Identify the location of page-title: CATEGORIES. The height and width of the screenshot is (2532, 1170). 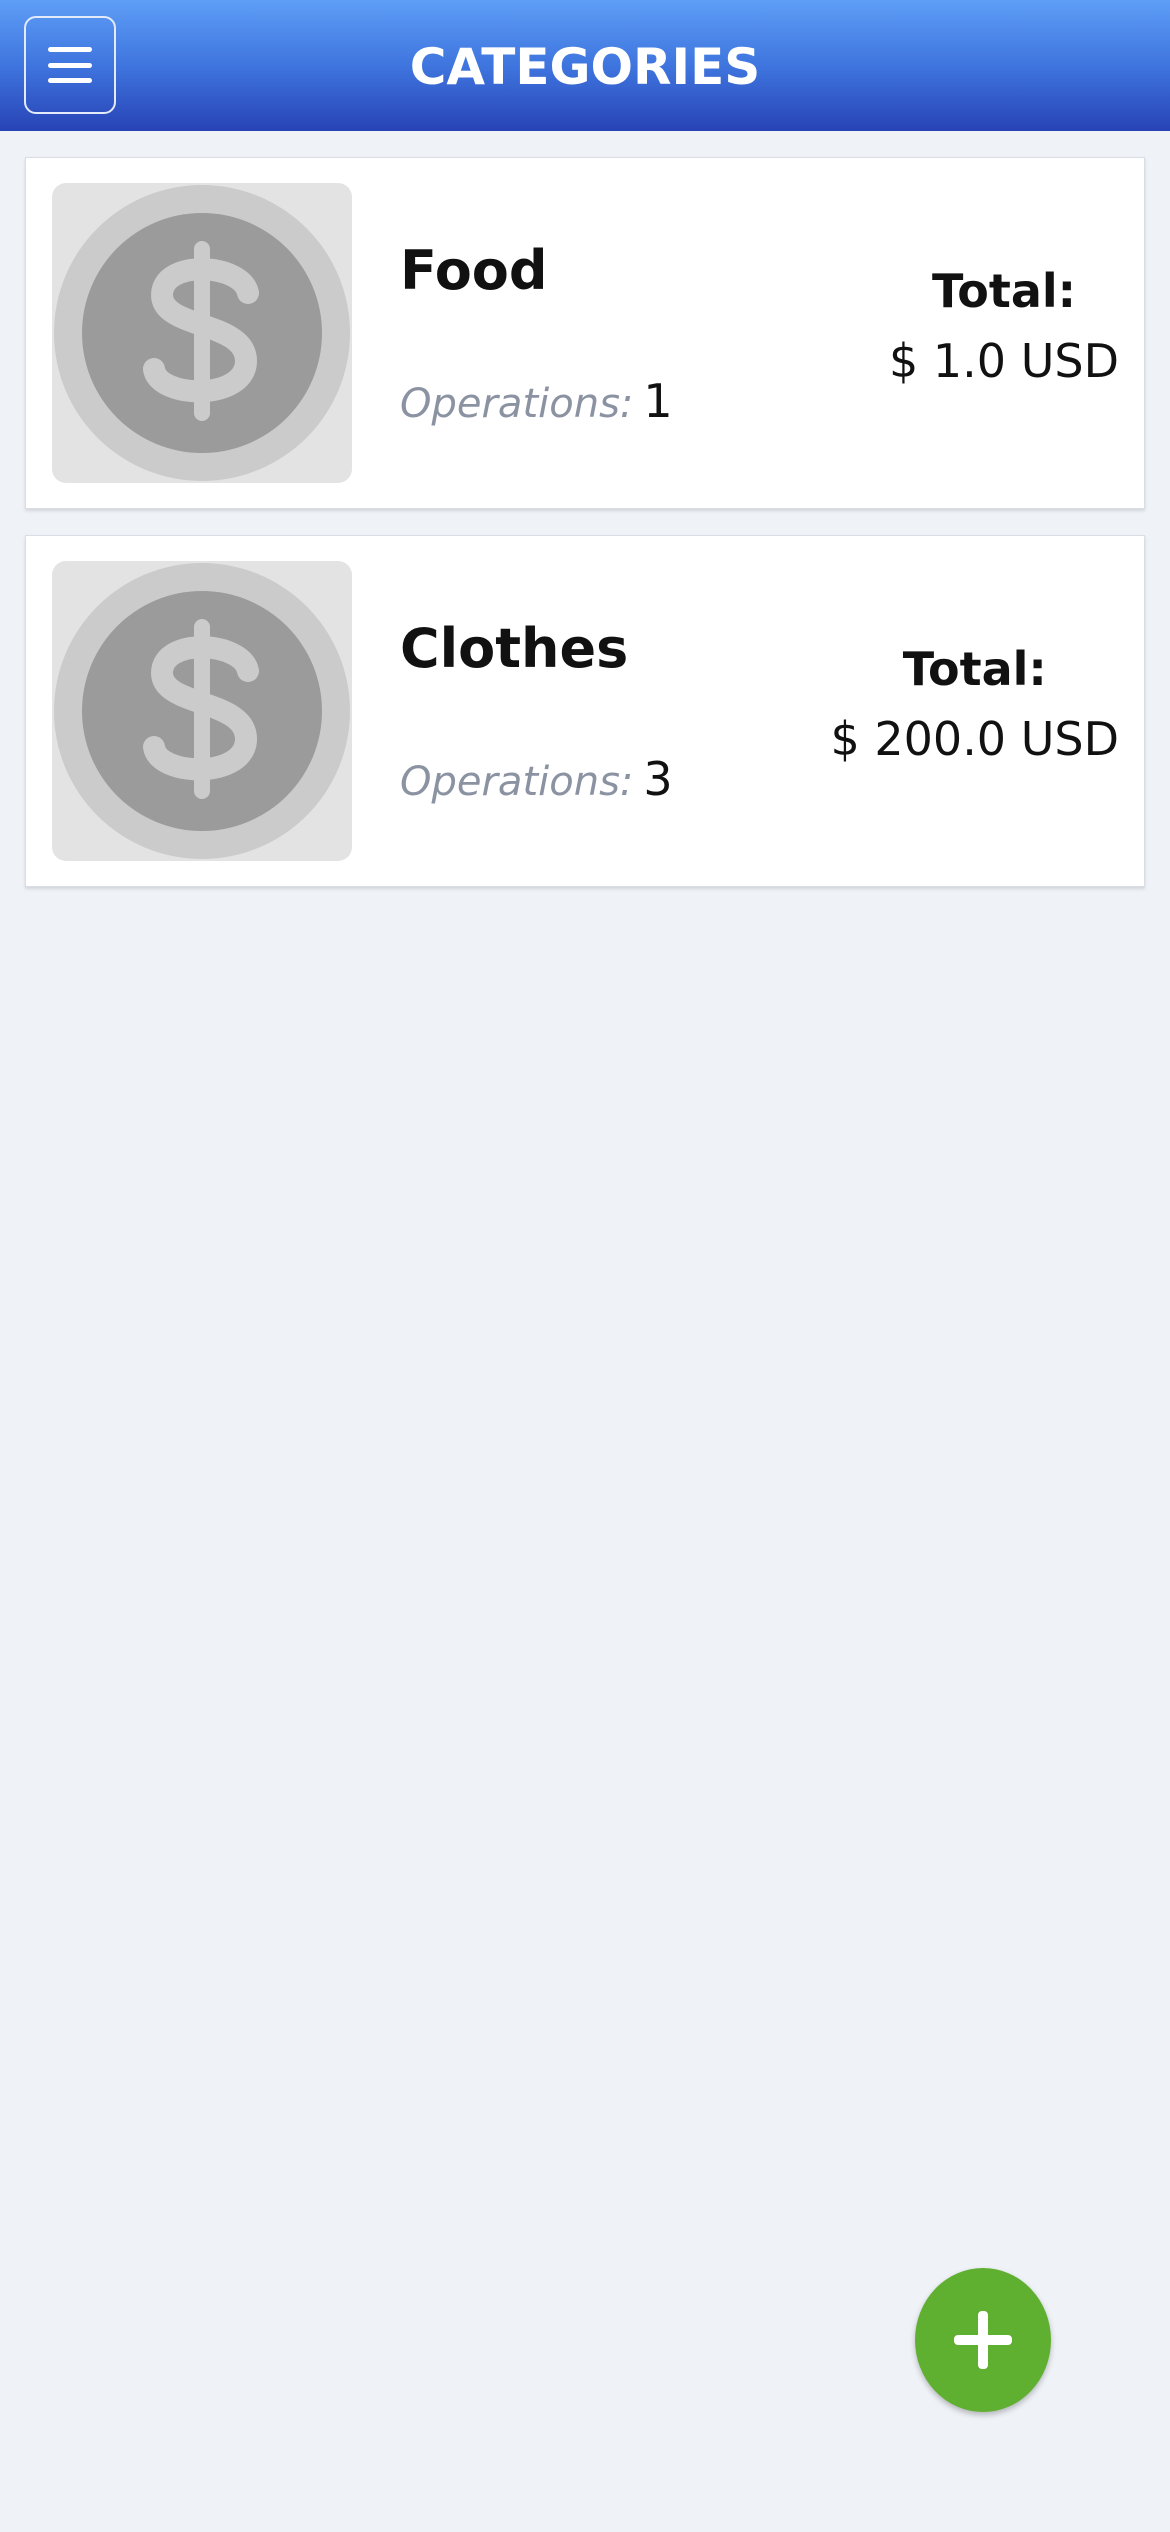
(585, 67).